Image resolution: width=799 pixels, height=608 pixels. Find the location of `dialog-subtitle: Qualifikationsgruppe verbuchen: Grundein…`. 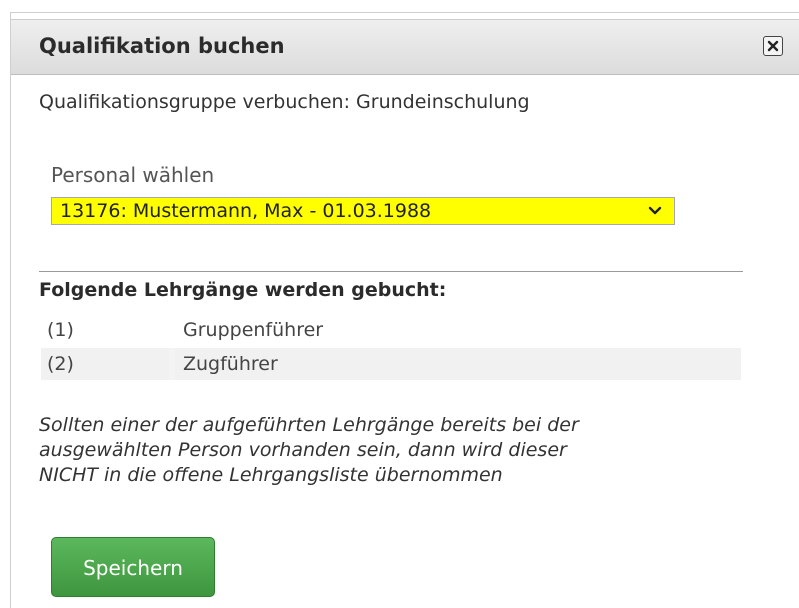

dialog-subtitle: Qualifikationsgruppe verbuchen: Grundein… is located at coordinates (284, 102).